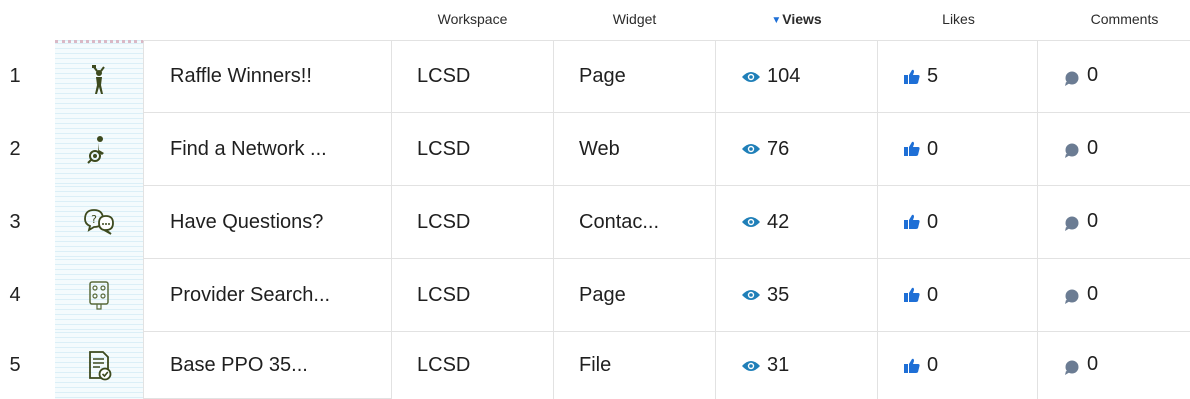  What do you see at coordinates (15, 149) in the screenshot?
I see `row-rank: 2` at bounding box center [15, 149].